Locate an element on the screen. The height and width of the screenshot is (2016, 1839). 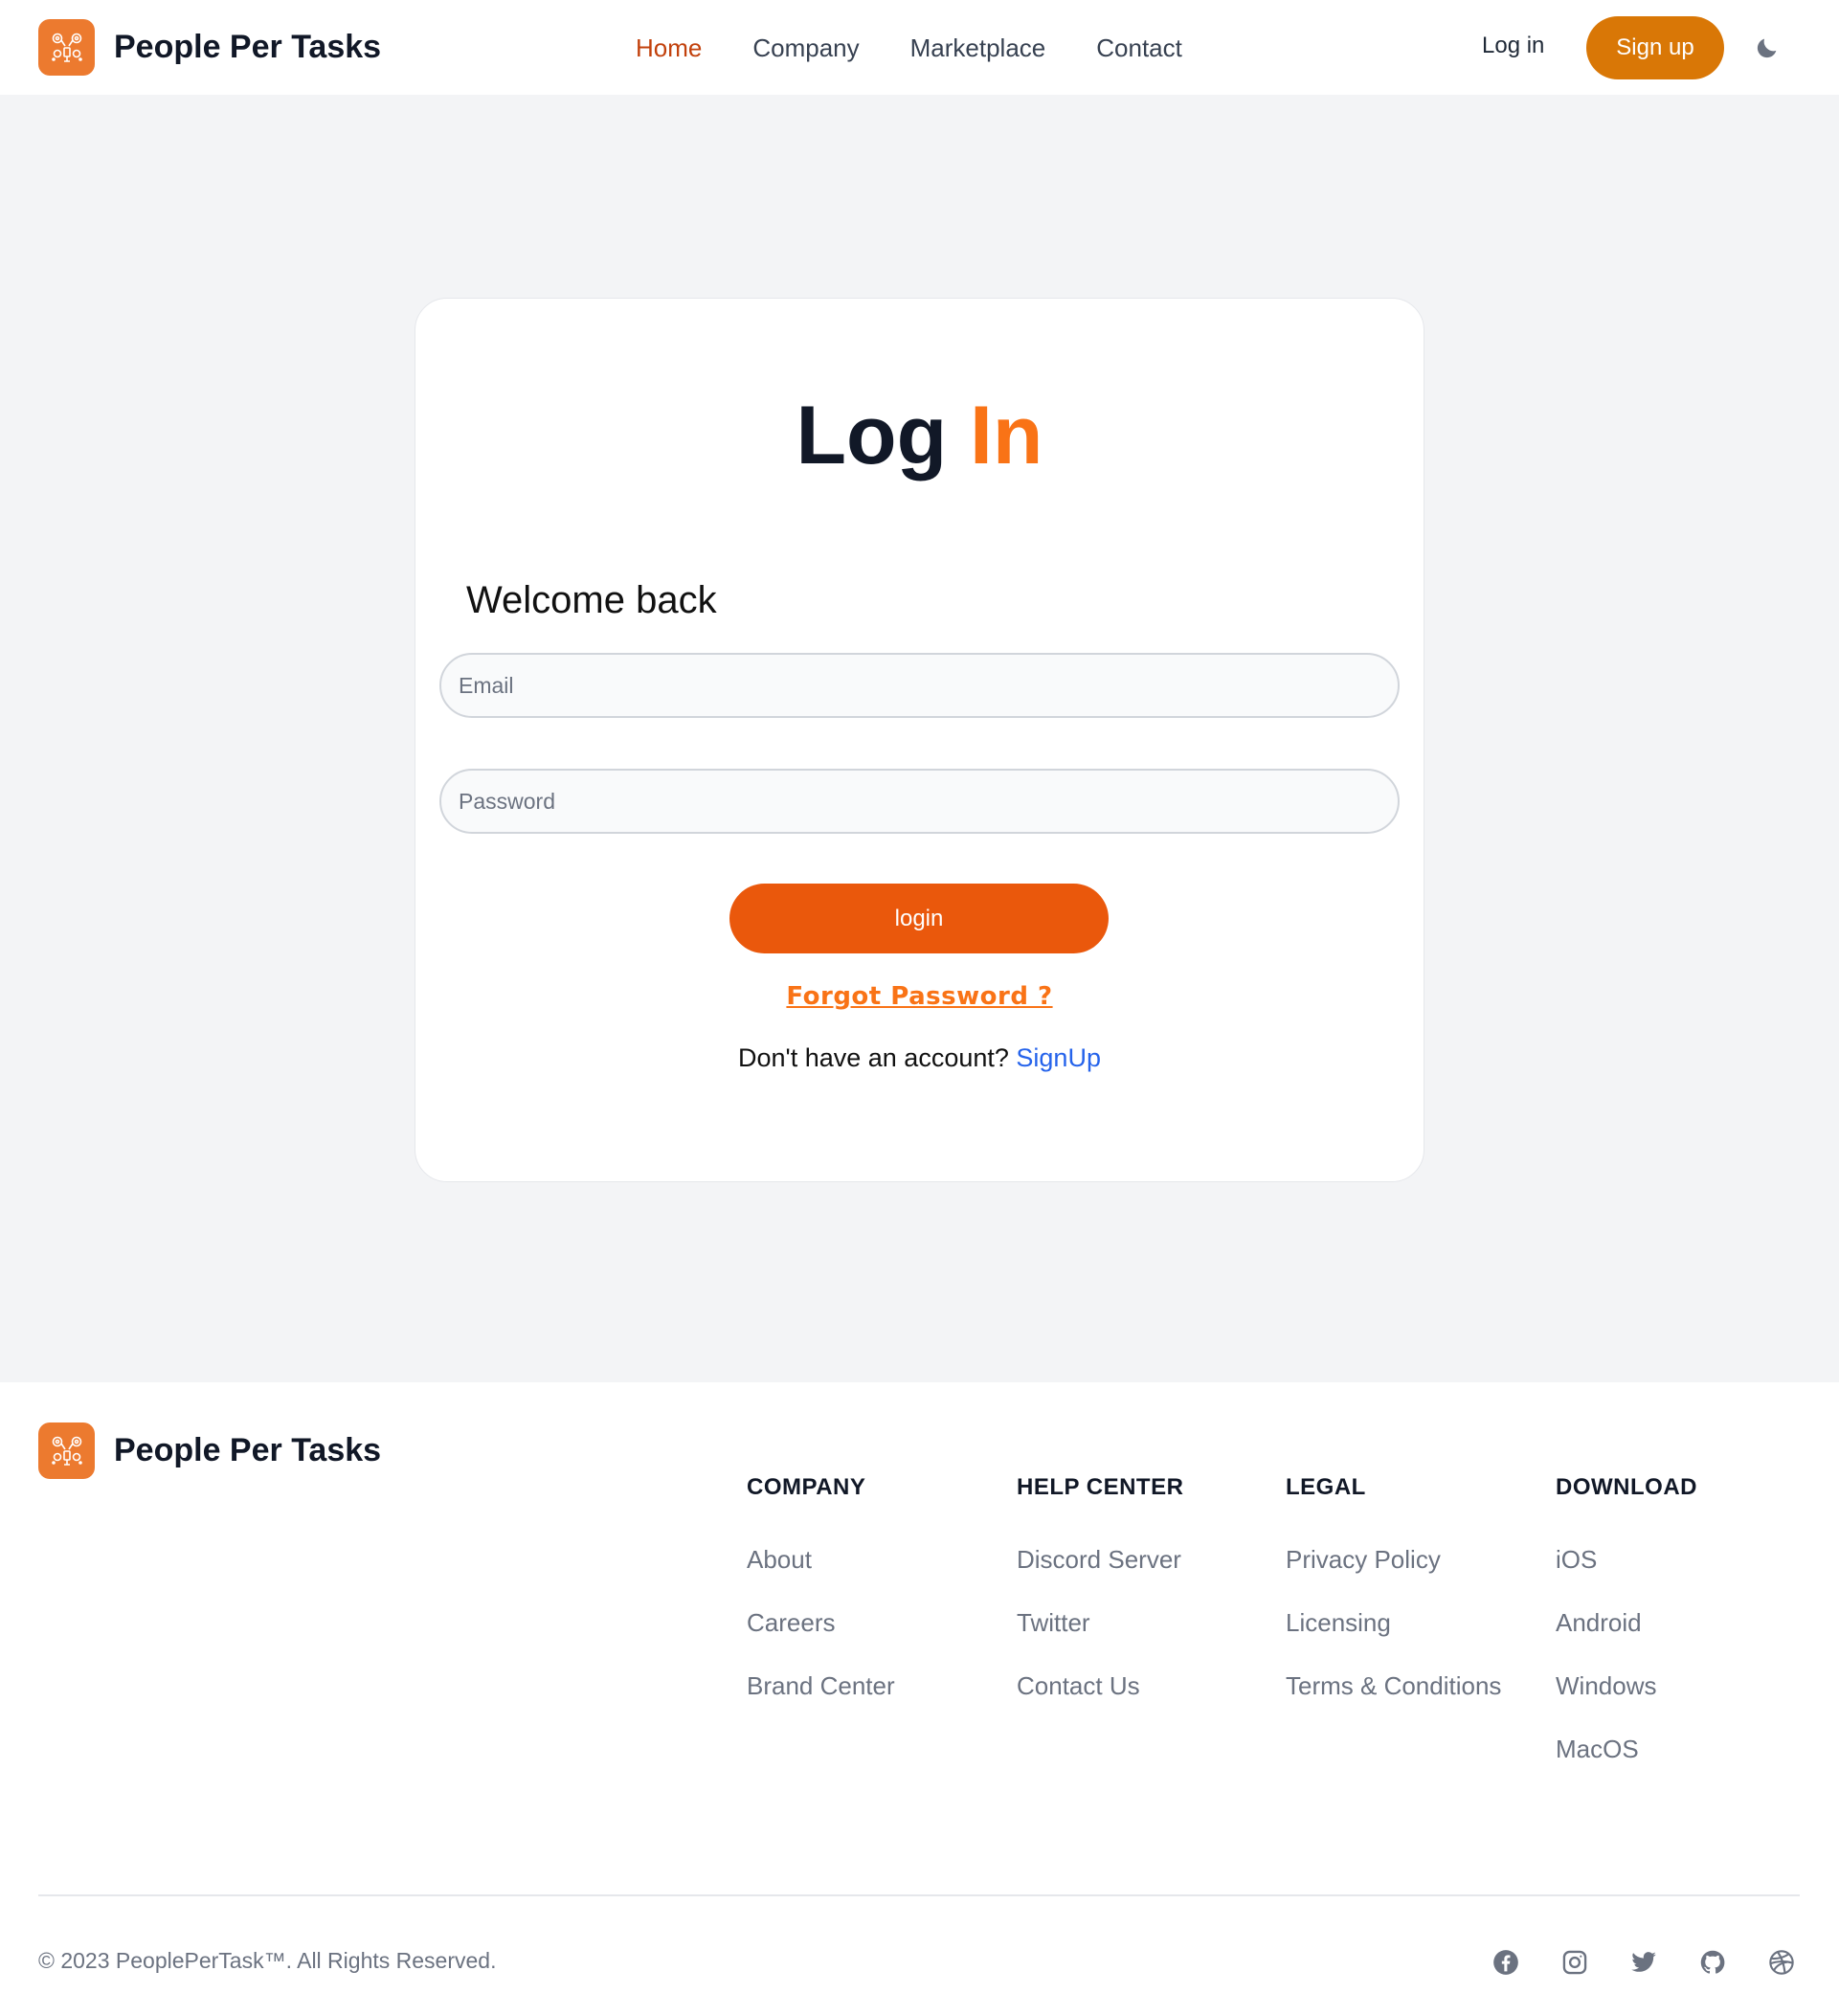
footer-link-terms: Terms & Conditions is located at coordinates (1394, 1686).